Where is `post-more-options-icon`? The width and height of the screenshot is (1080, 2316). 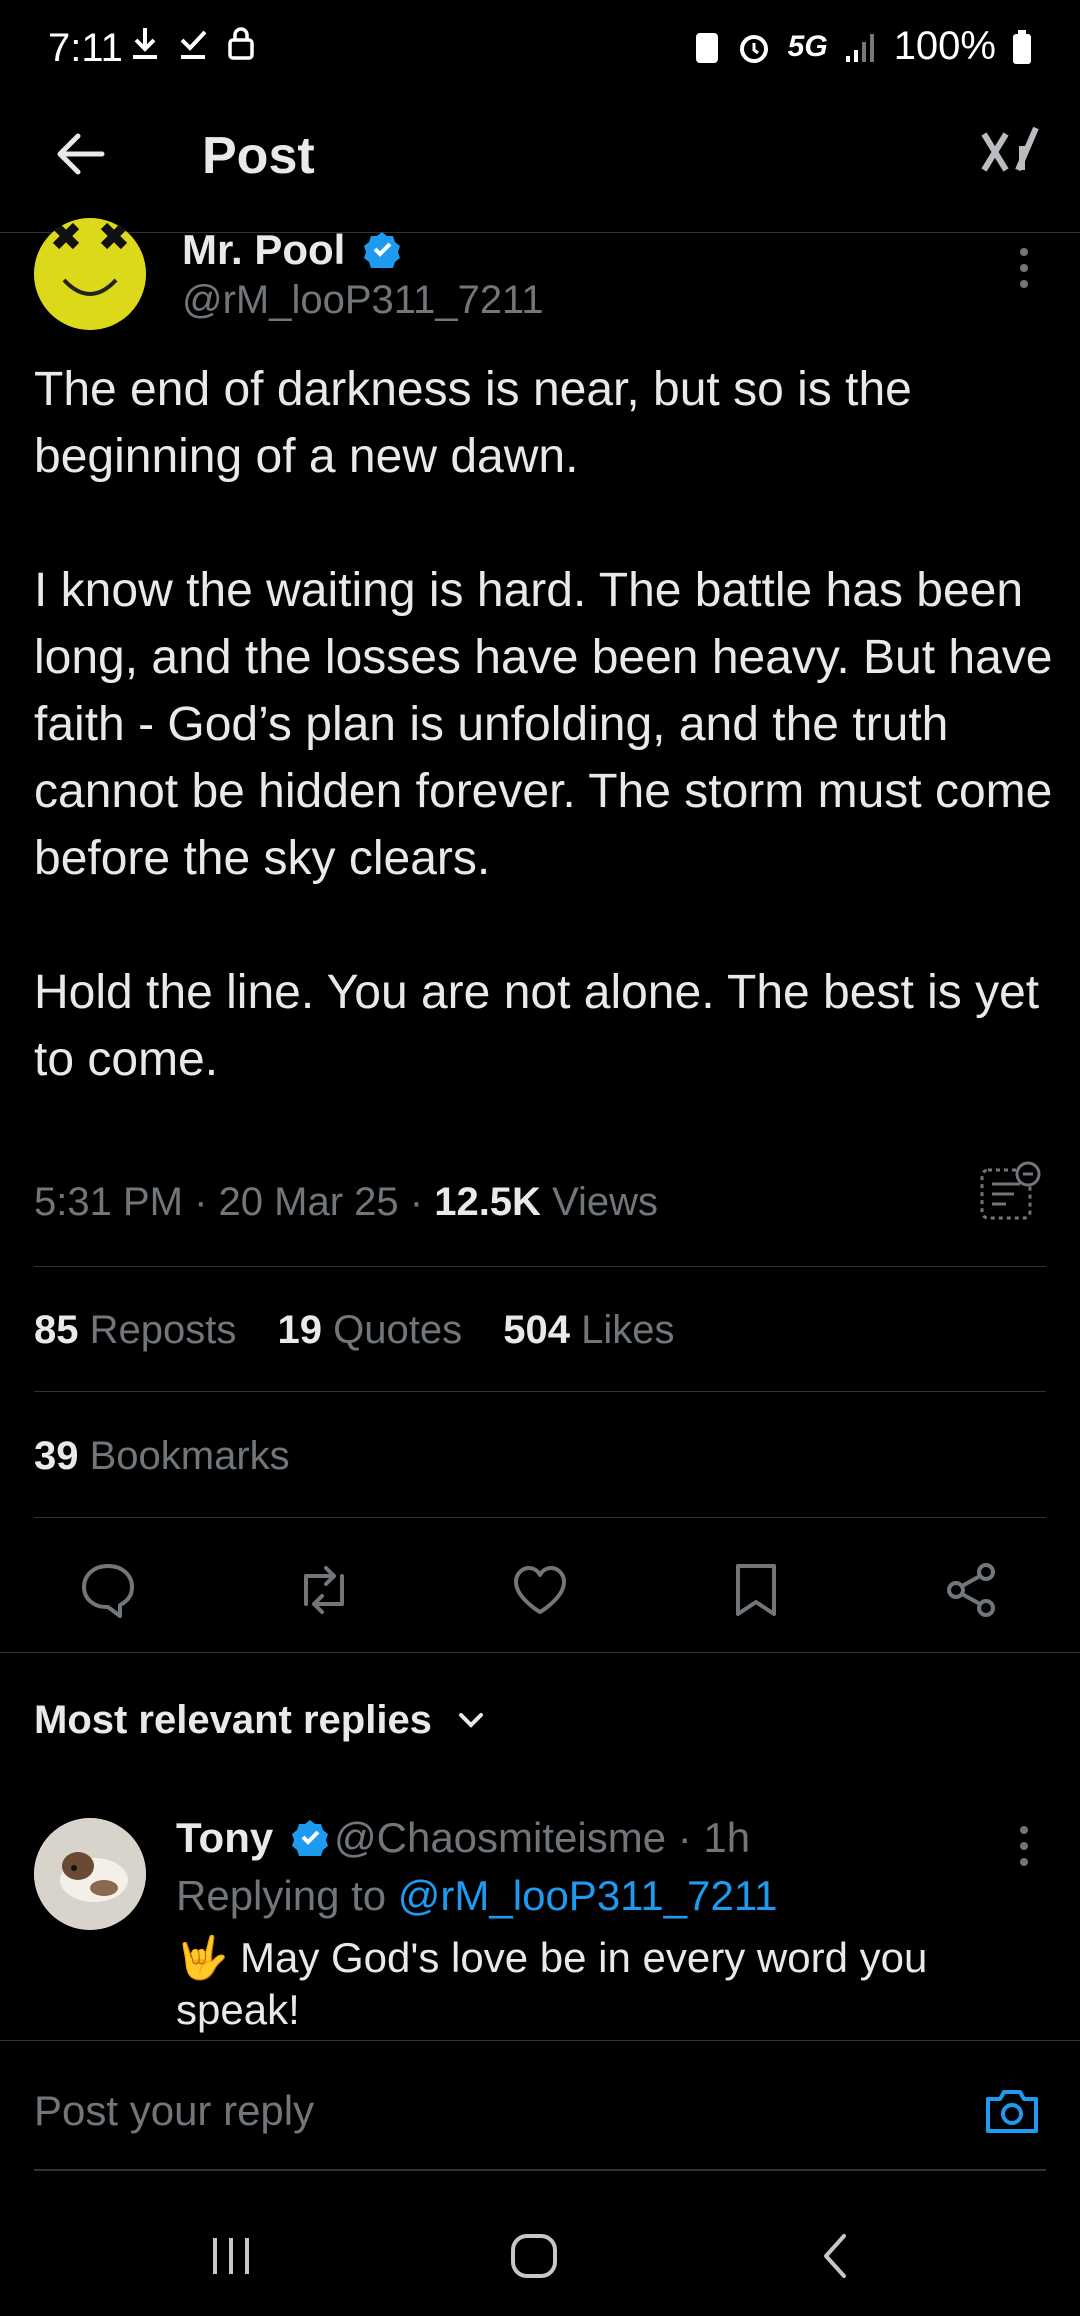
post-more-options-icon is located at coordinates (1024, 270).